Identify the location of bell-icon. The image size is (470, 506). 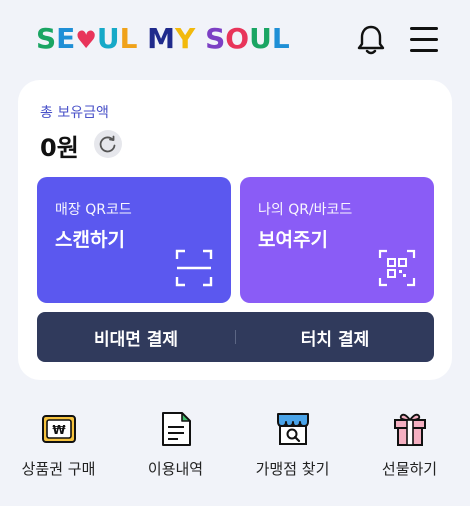
(371, 40).